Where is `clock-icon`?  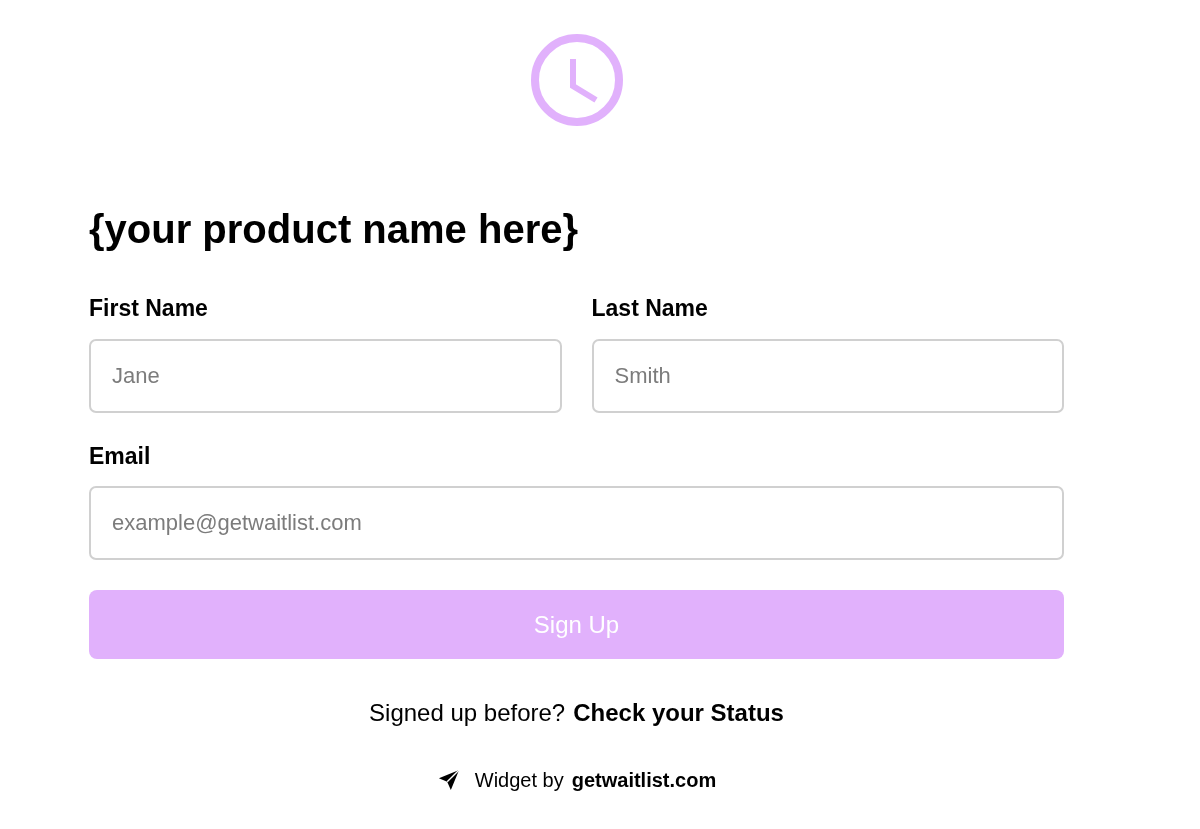
clock-icon is located at coordinates (576, 80).